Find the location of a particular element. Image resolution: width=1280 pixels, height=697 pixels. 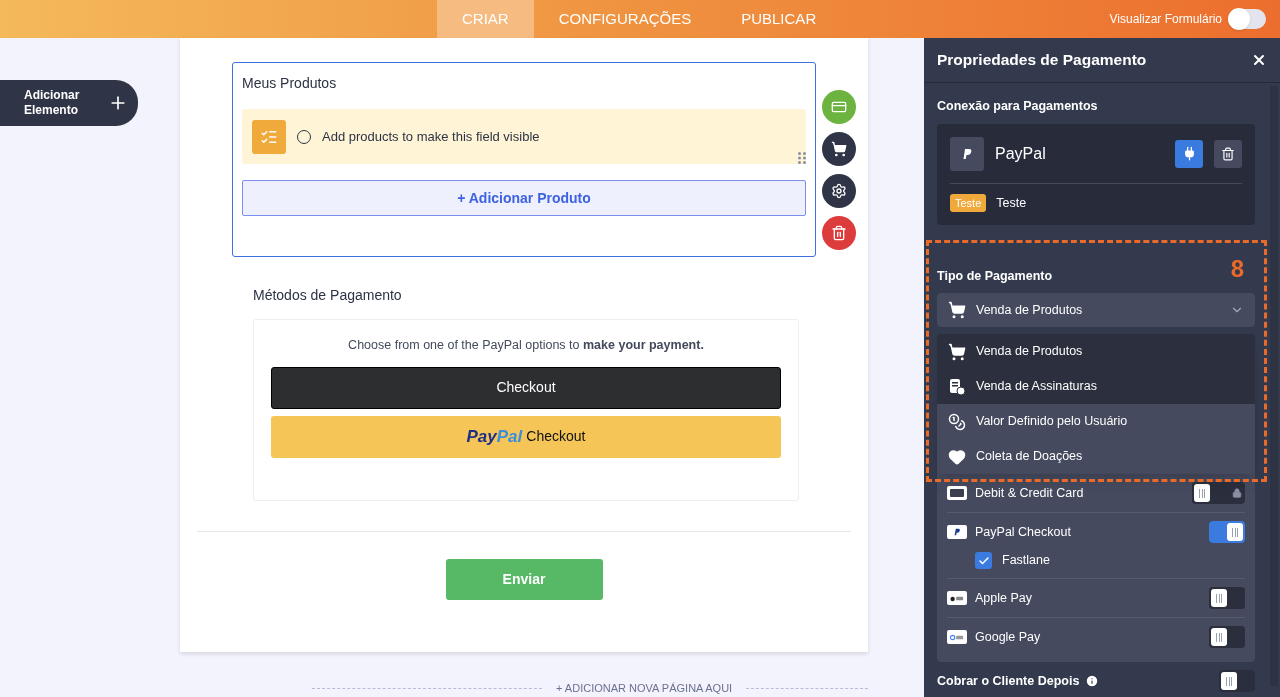

card-icon is located at coordinates (957, 493).